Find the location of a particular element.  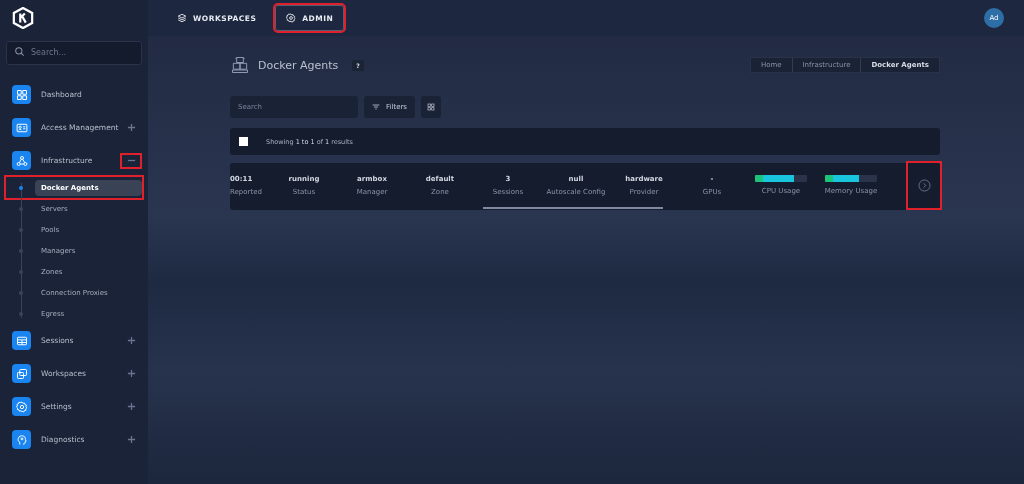

settings-icon is located at coordinates (291, 18).